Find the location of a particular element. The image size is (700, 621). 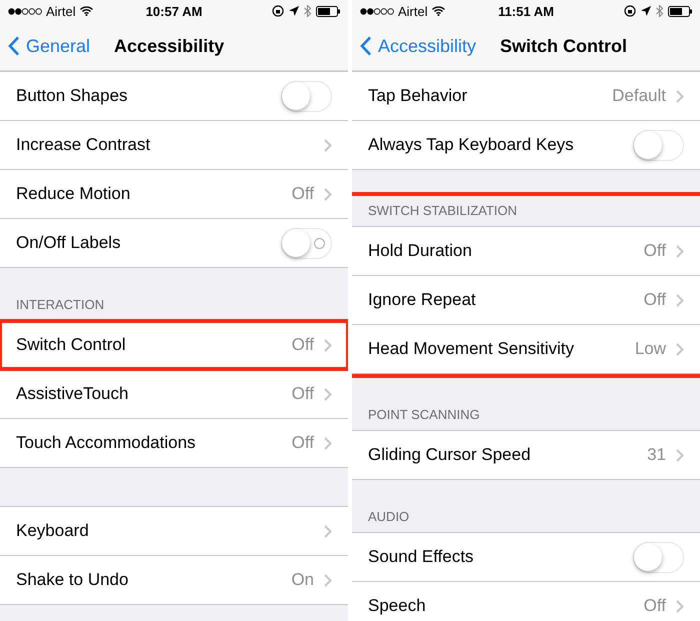

status-time: 11:51 AM is located at coordinates (526, 11).